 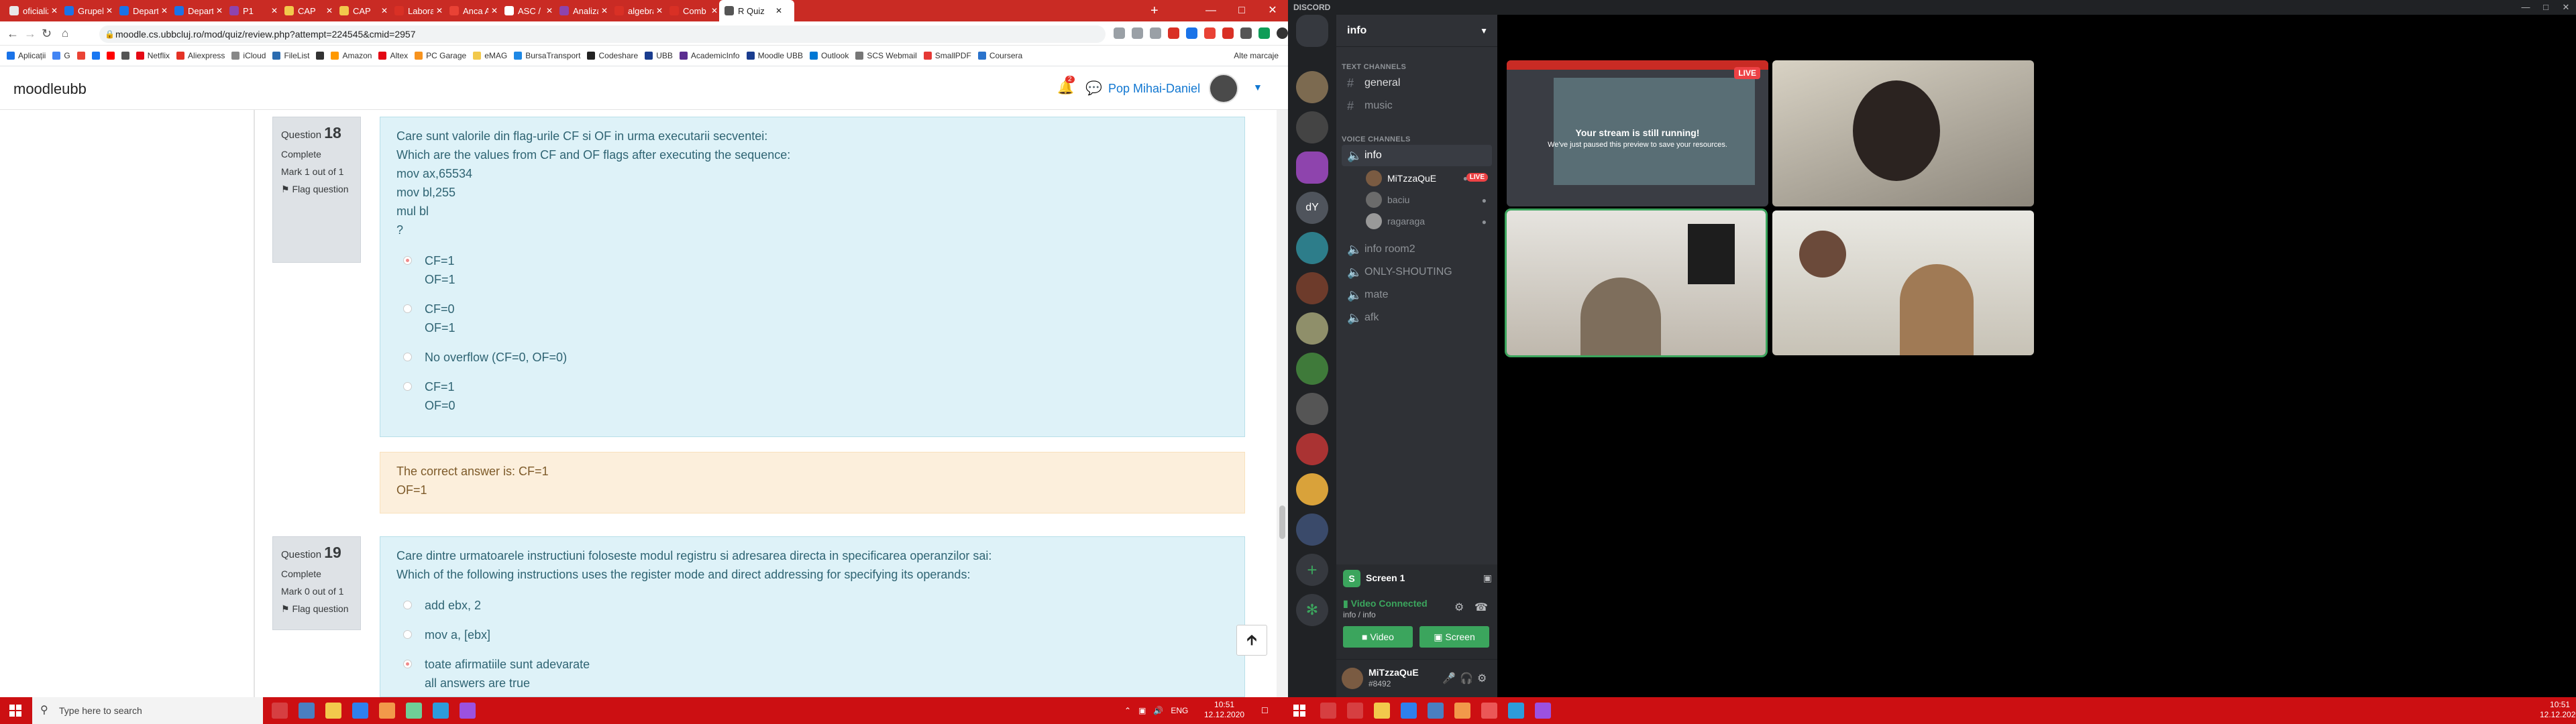 What do you see at coordinates (1093, 89) in the screenshot?
I see `chat-icon: 💬` at bounding box center [1093, 89].